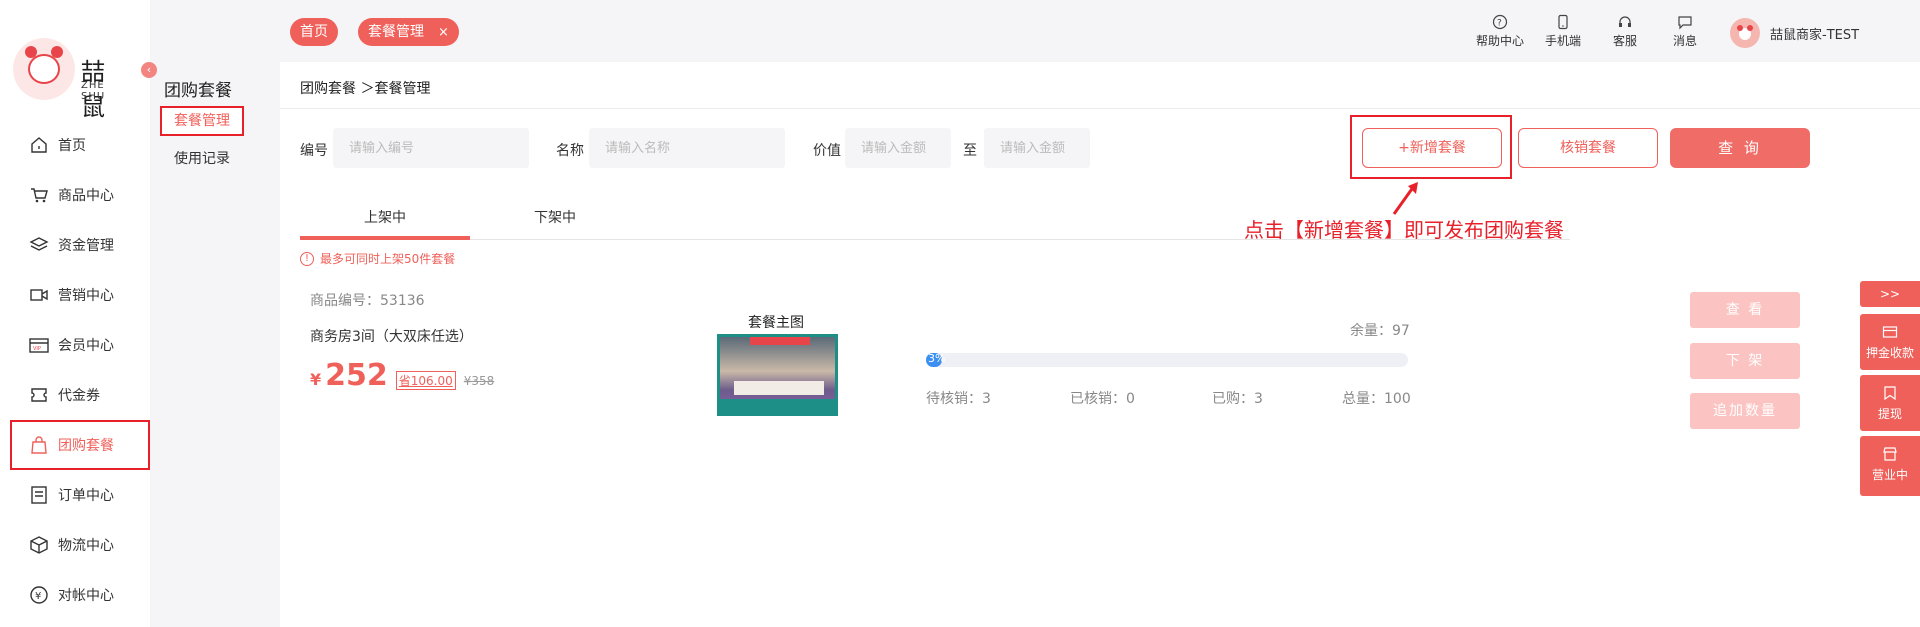 The width and height of the screenshot is (1920, 627). I want to click on alert-icon: !, so click(307, 258).